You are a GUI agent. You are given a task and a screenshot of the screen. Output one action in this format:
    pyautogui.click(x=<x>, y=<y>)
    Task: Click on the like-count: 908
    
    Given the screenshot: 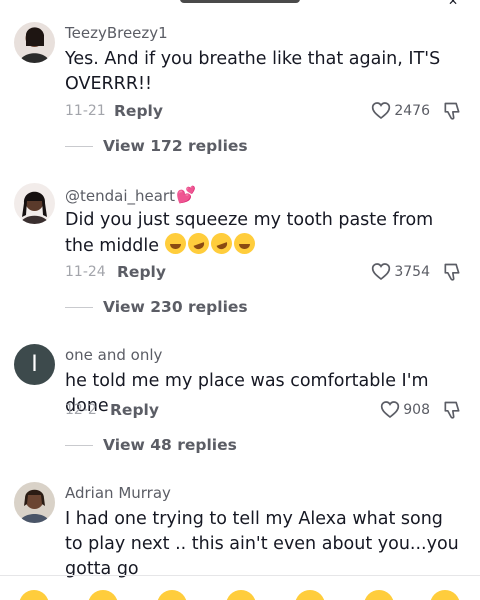 What is the action you would take?
    pyautogui.click(x=416, y=409)
    